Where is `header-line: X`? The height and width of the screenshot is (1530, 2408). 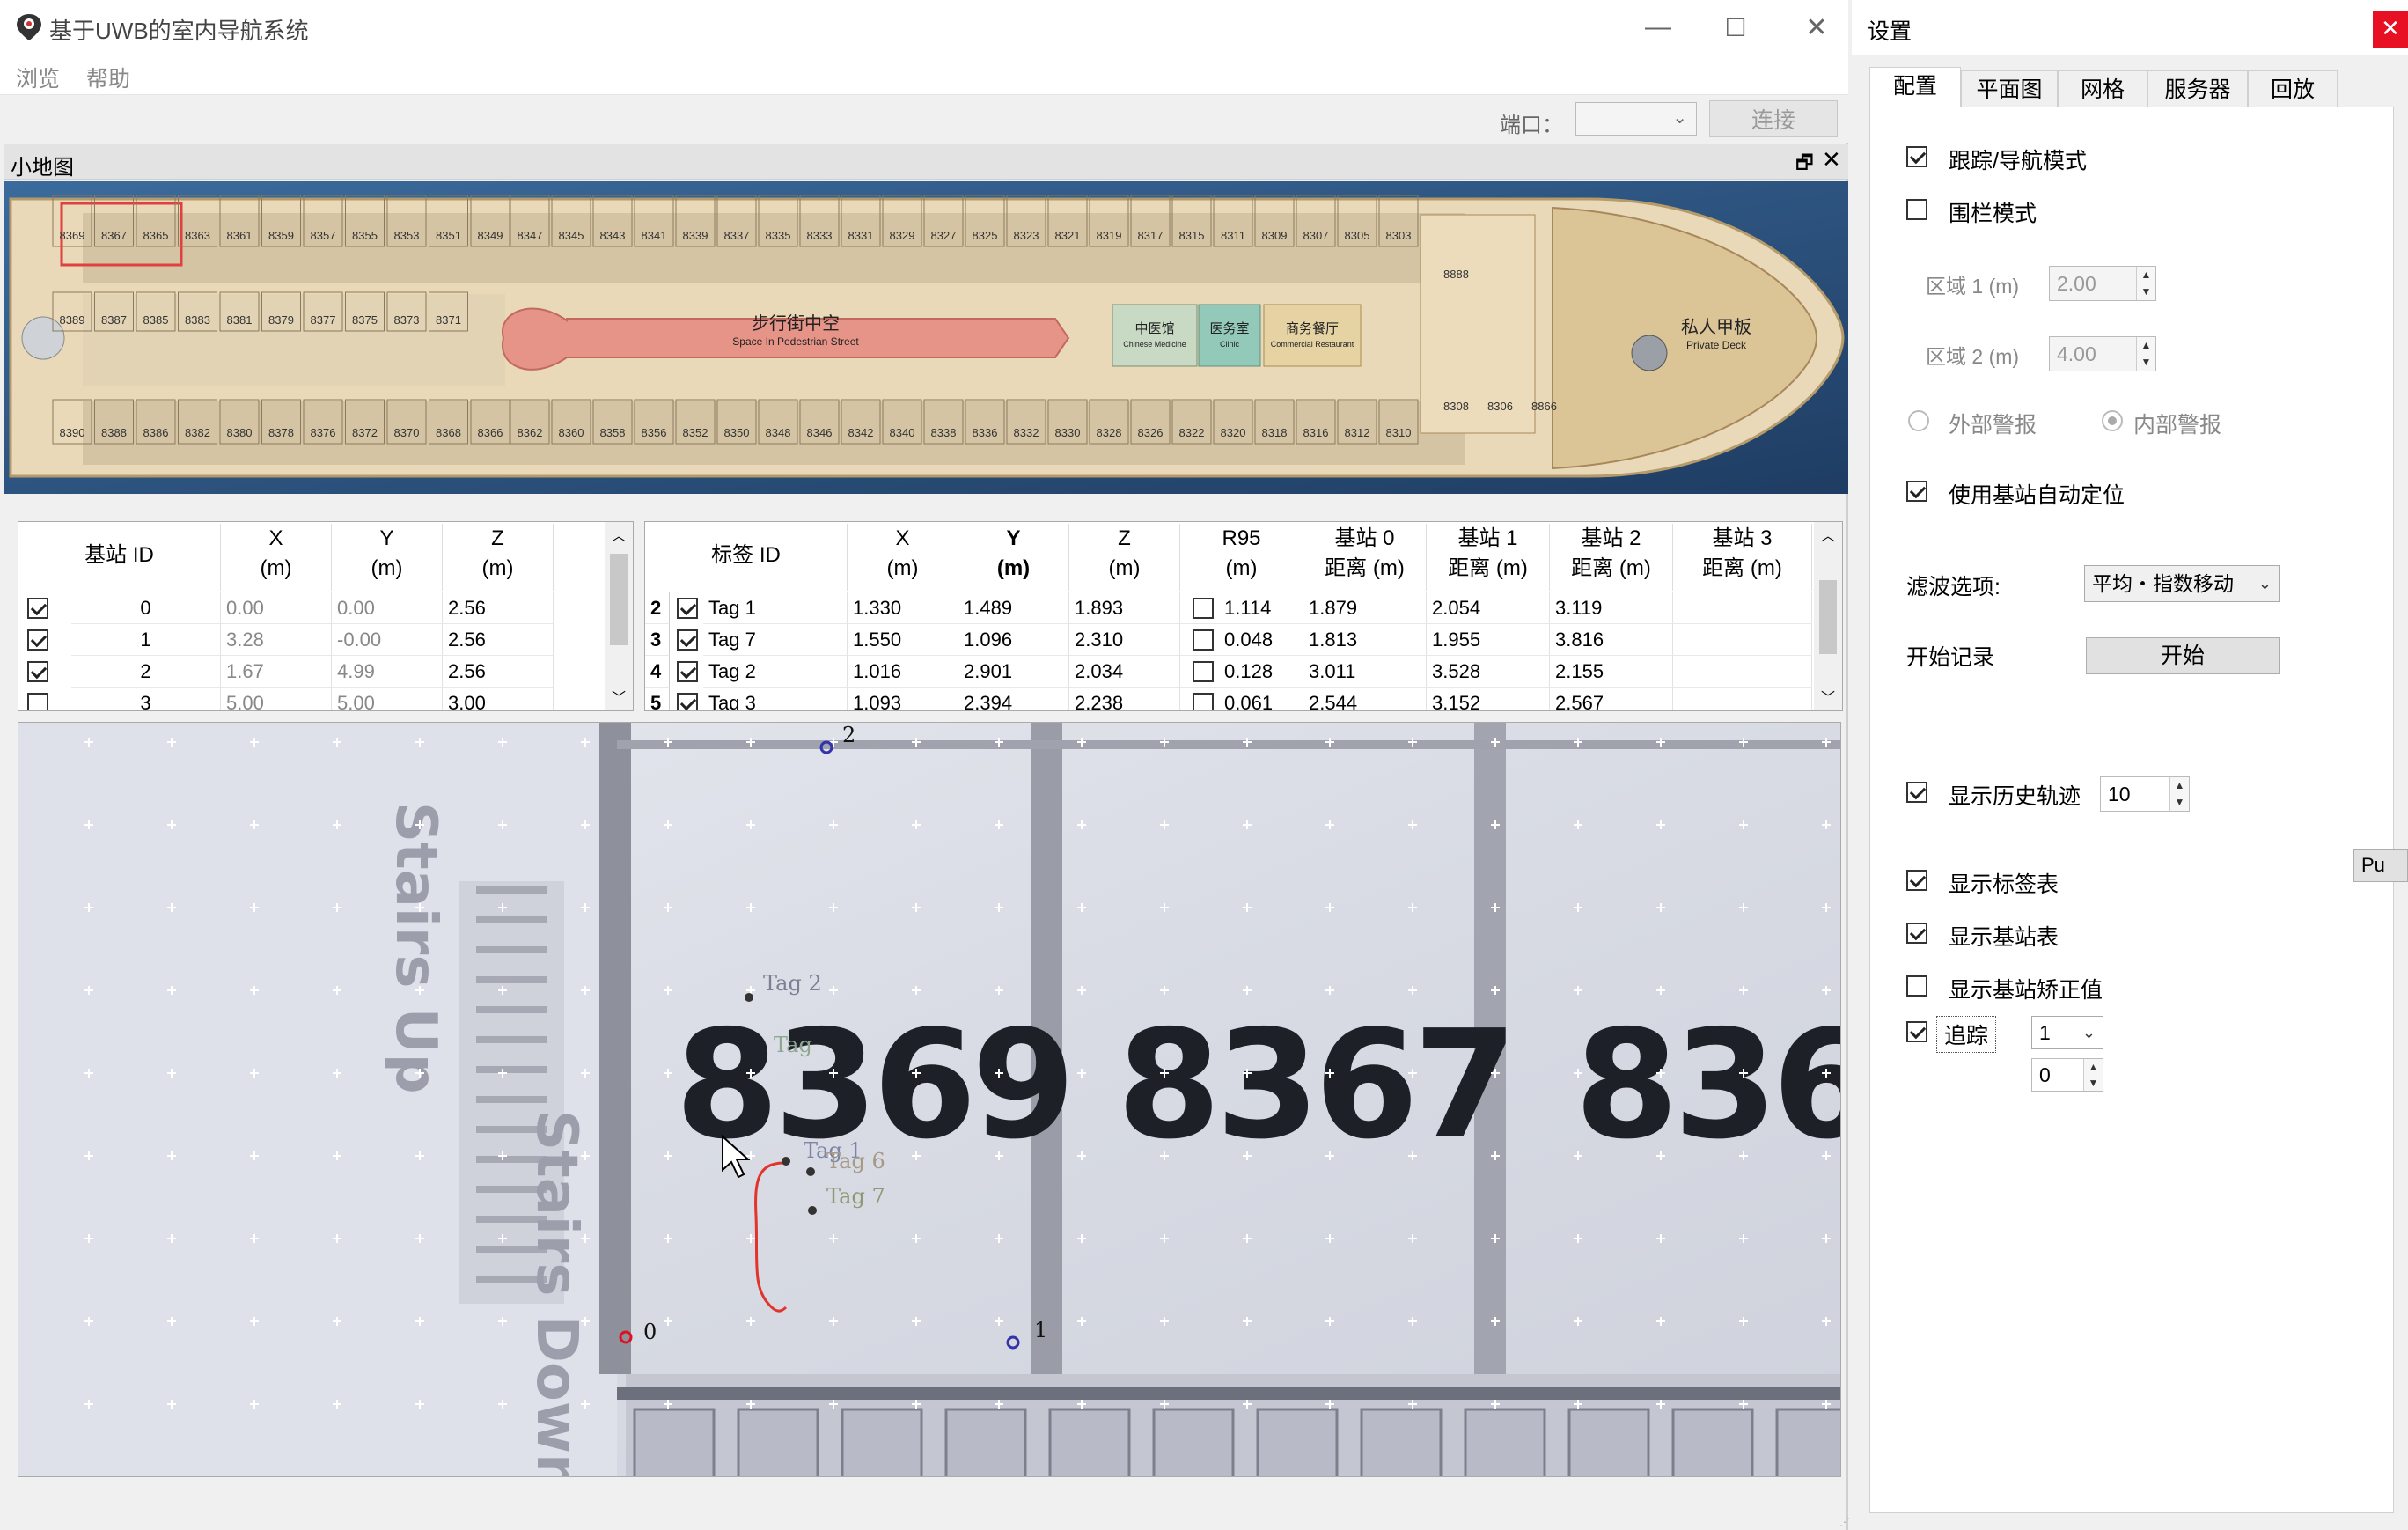 header-line: X is located at coordinates (902, 538).